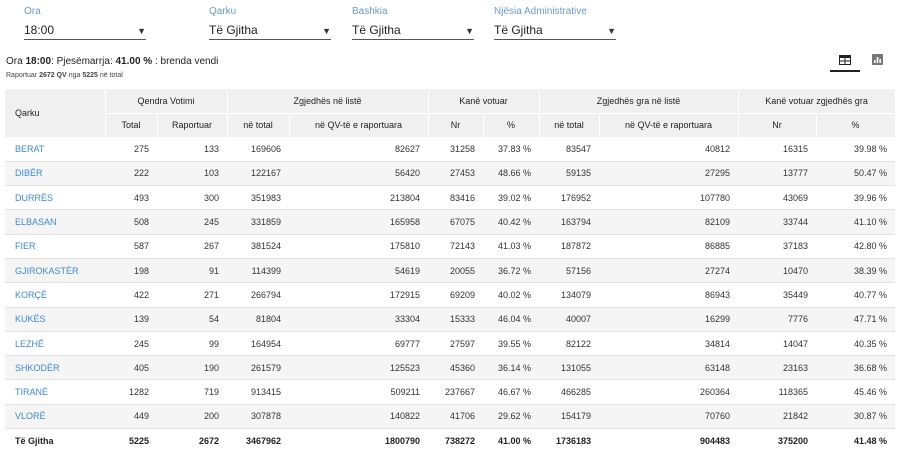 The height and width of the screenshot is (456, 900). I want to click on table-cell: 213804, so click(359, 198).